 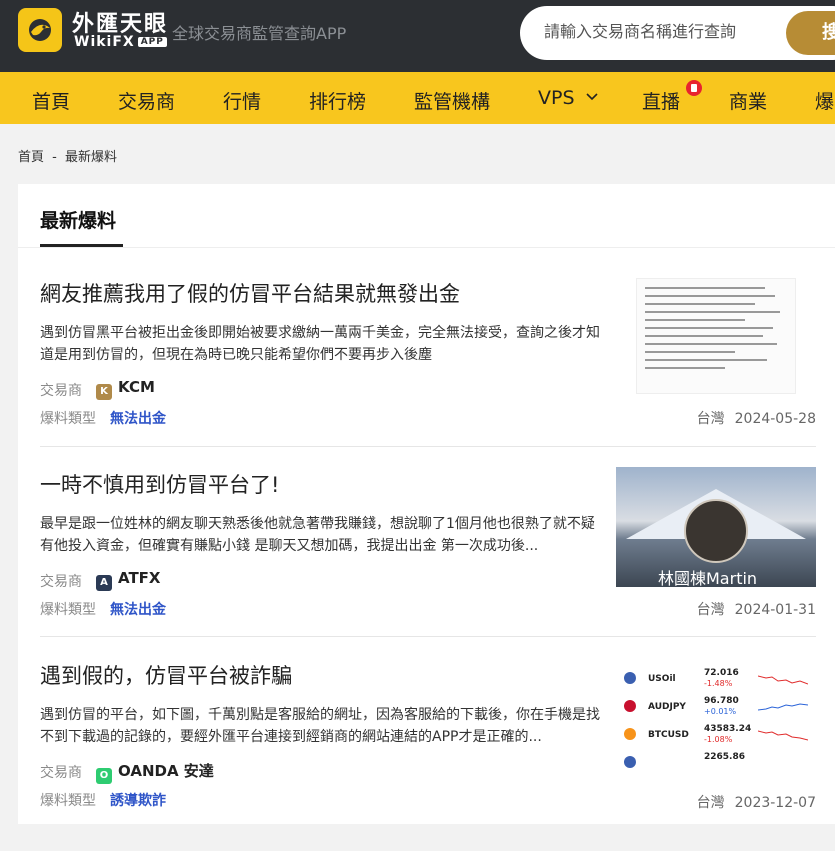 I want to click on nav-item-home: 首頁, so click(x=51, y=100).